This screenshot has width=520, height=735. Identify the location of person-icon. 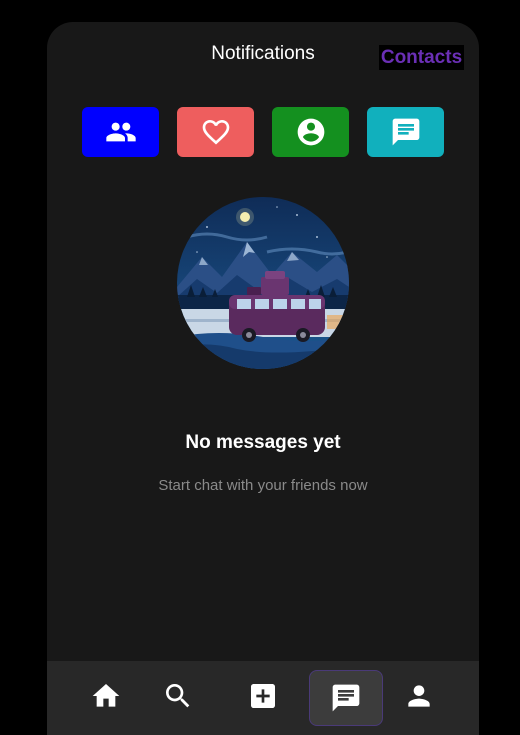
(419, 696).